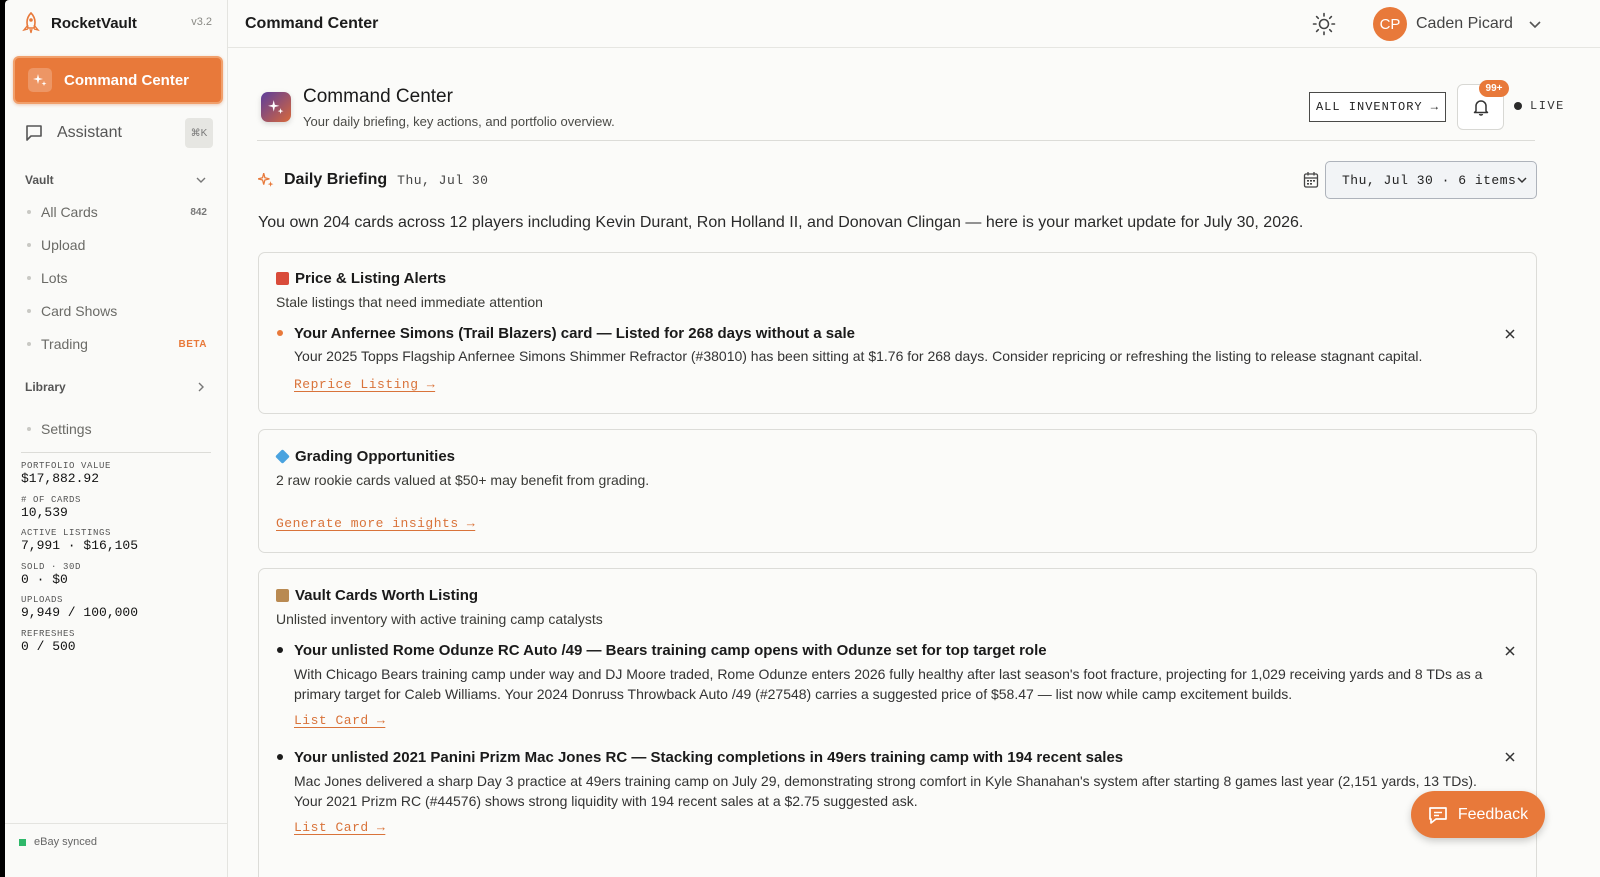  Describe the element at coordinates (48, 633) in the screenshot. I see `stat-label: REFRESHES` at that location.